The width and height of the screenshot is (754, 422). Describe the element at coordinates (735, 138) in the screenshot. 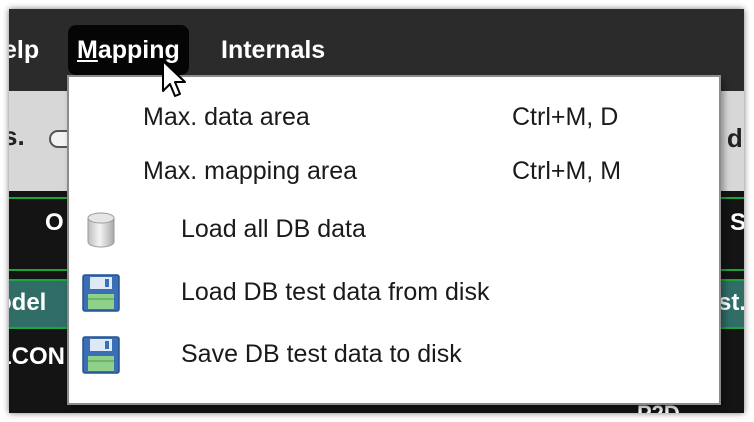

I see `toolbar-text-right: di` at that location.